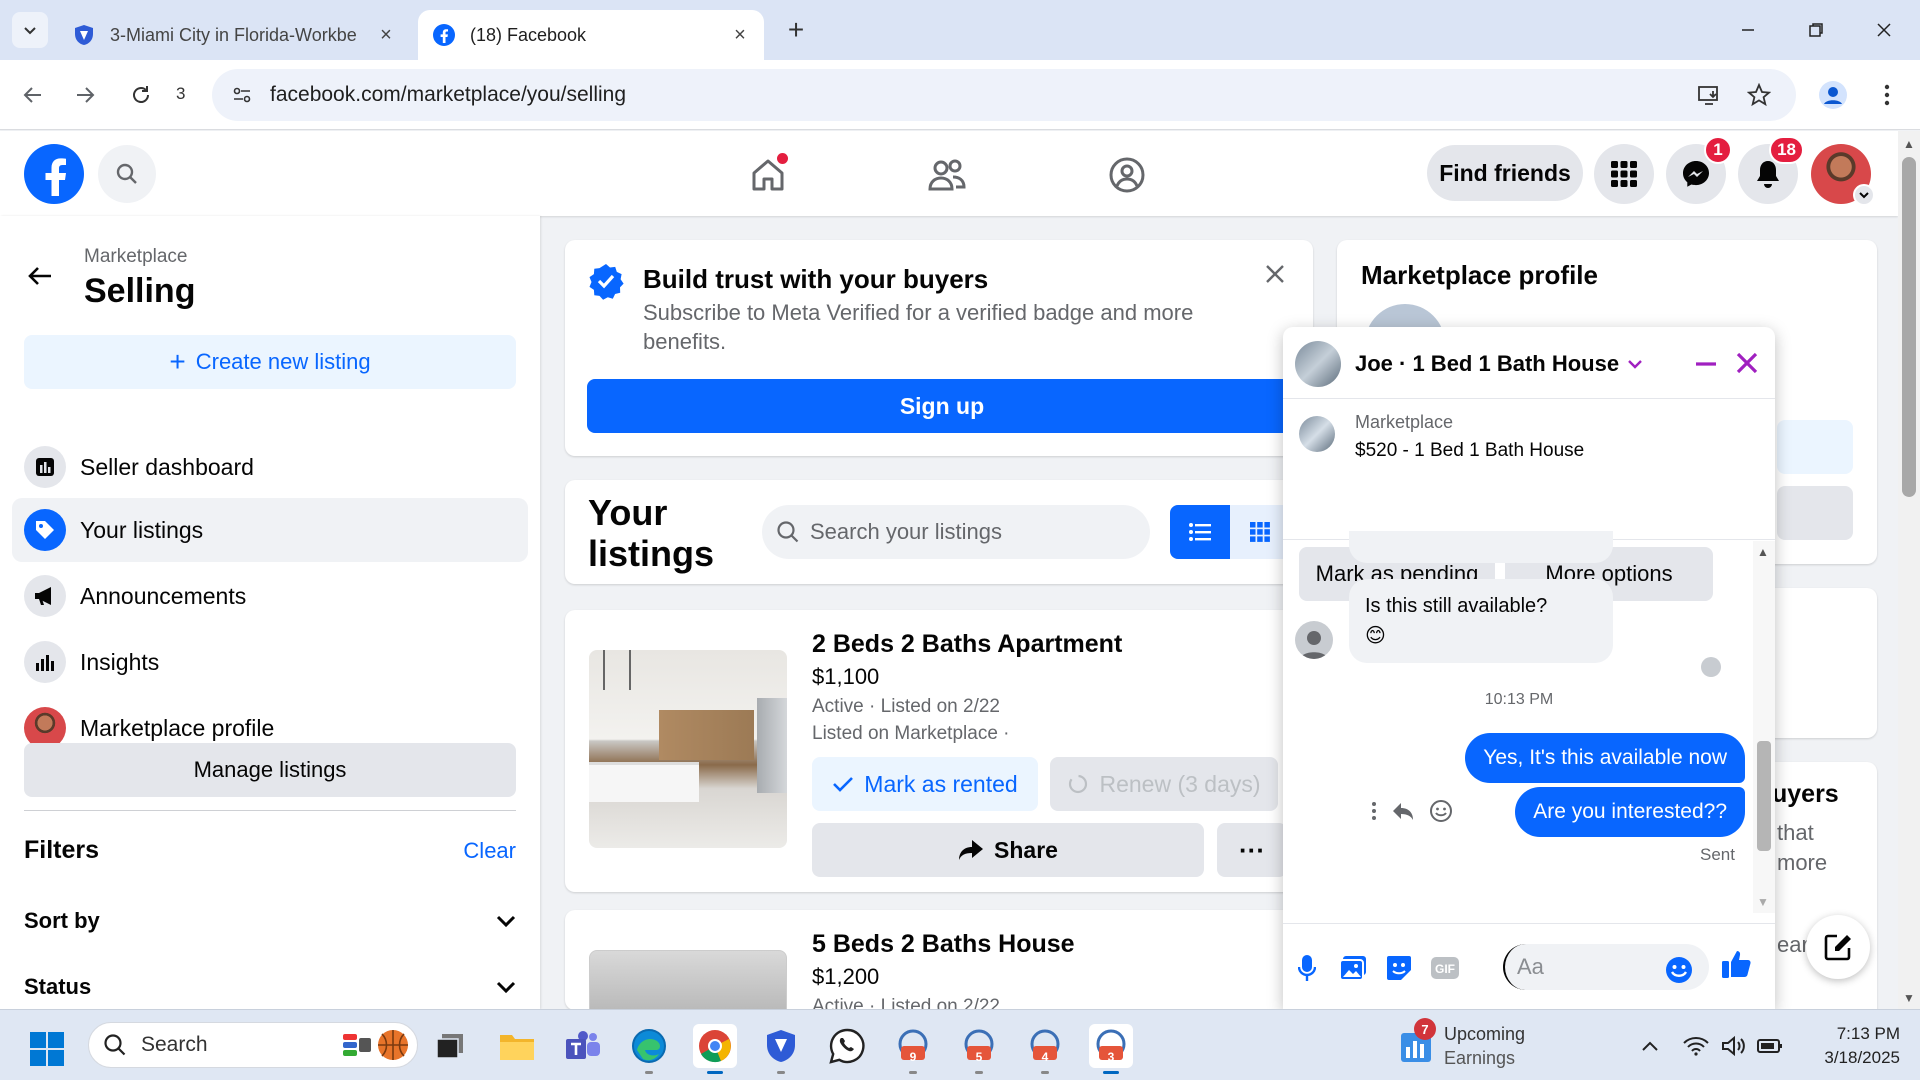 The width and height of the screenshot is (1920, 1080). Describe the element at coordinates (1111, 1049) in the screenshot. I see `remote-app-3: 3` at that location.